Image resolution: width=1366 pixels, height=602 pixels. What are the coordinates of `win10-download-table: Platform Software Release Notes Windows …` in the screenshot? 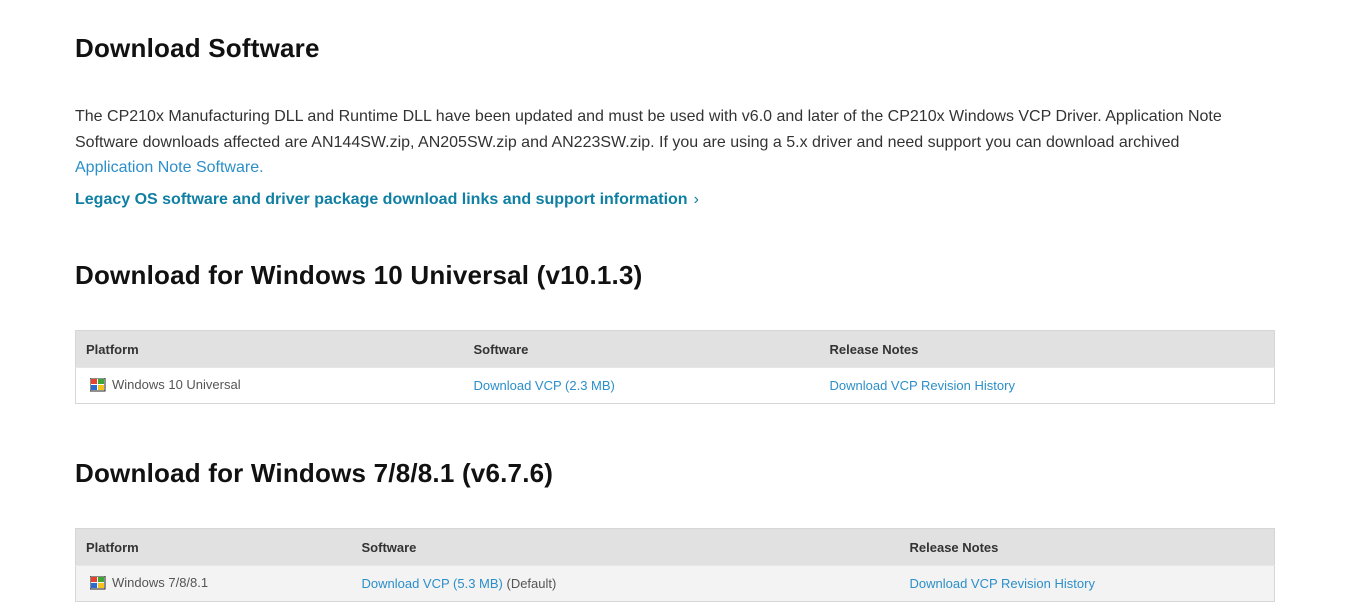 It's located at (675, 367).